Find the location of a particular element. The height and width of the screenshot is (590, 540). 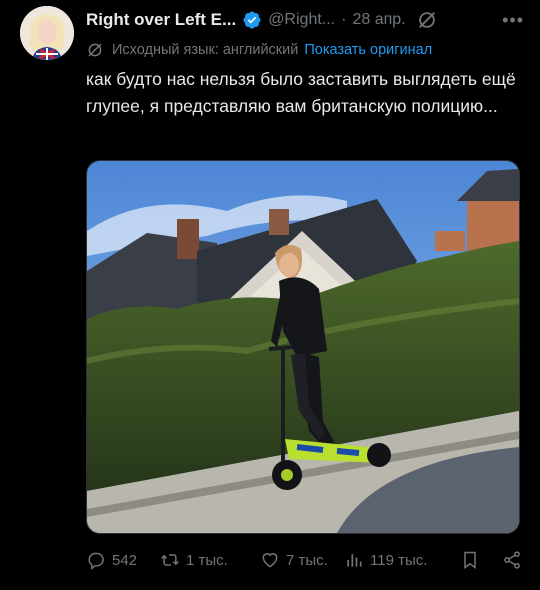

more-icon: ••• is located at coordinates (513, 20).